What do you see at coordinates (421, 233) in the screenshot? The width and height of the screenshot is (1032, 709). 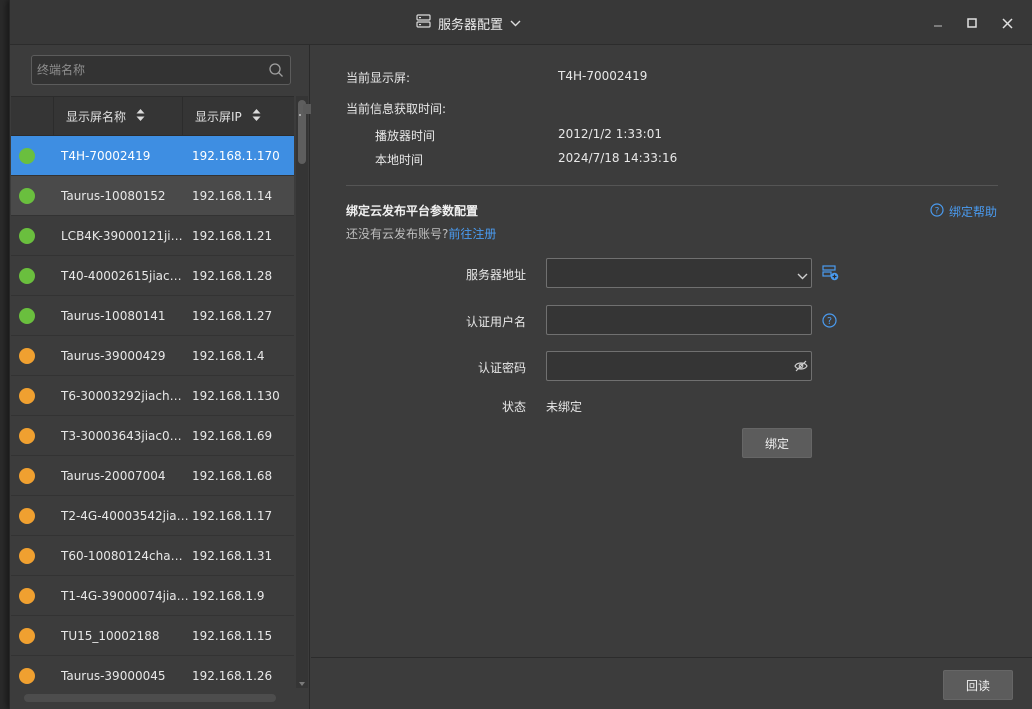 I see `register-note: 还没有云发布账号?前往注册` at bounding box center [421, 233].